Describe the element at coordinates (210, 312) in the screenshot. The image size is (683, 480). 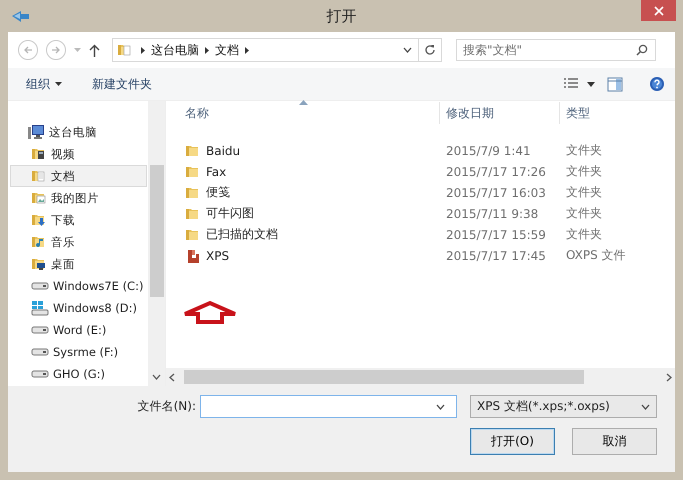
I see `annotation-arrow-icon` at that location.